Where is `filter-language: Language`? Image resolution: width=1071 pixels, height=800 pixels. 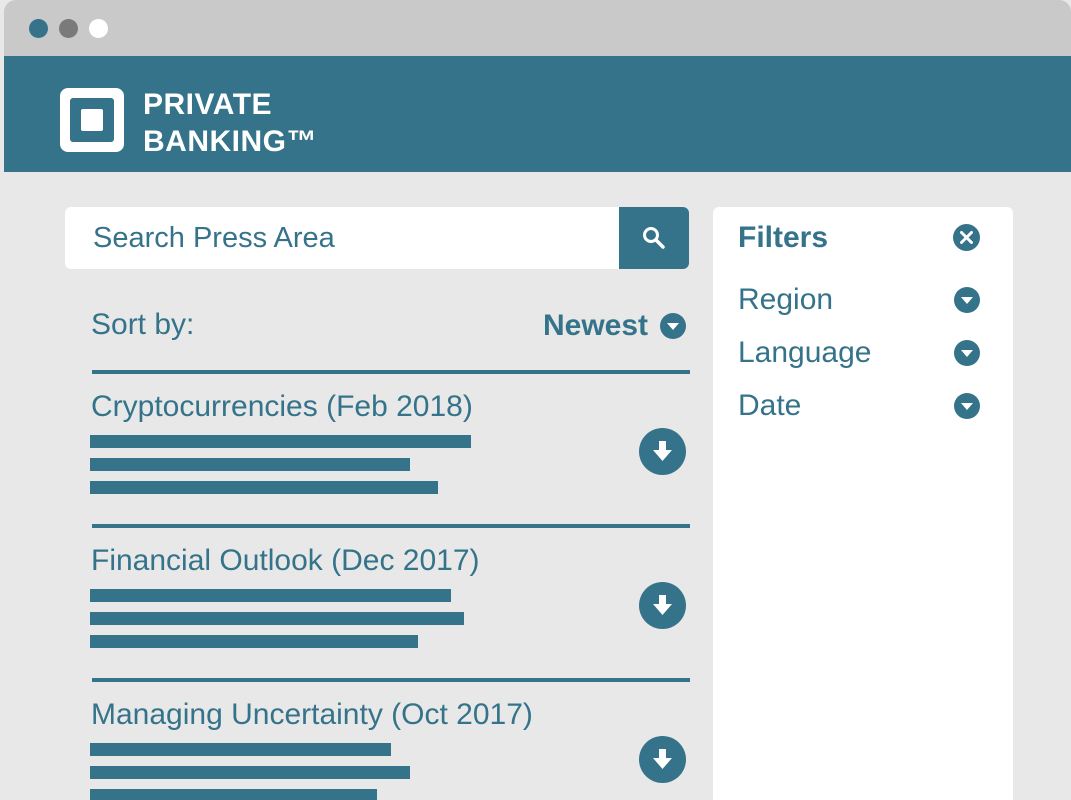 filter-language: Language is located at coordinates (863, 356).